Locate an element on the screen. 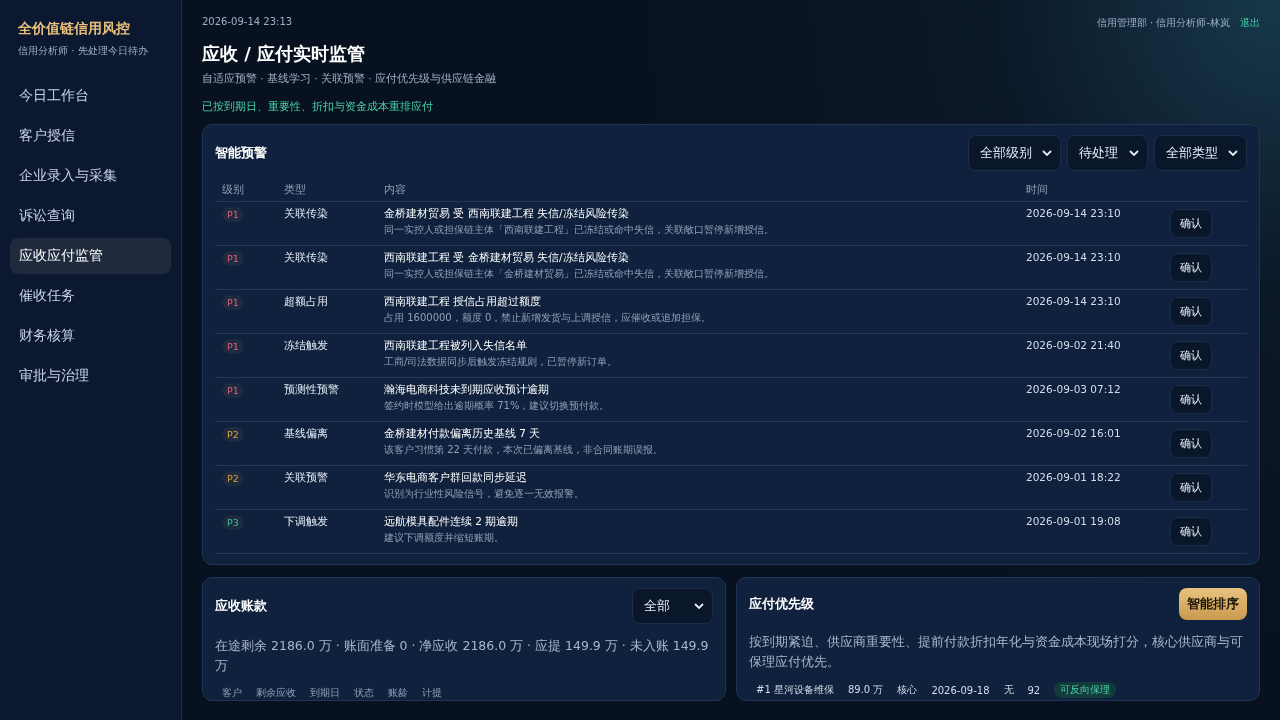  brand-subtitle: 信用分析师 · 先处理今日待办 is located at coordinates (83, 51).